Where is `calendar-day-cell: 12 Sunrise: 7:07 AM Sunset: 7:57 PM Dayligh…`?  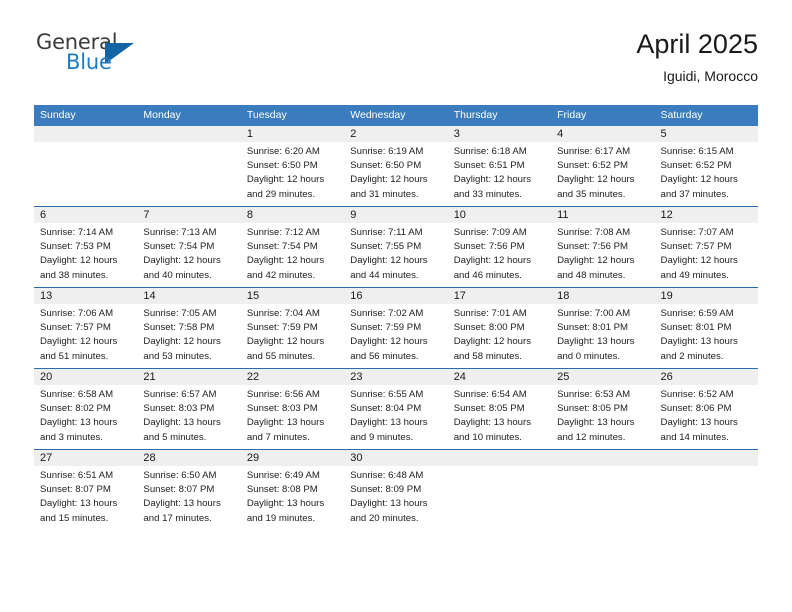 calendar-day-cell: 12 Sunrise: 7:07 AM Sunset: 7:57 PM Dayligh… is located at coordinates (706, 247).